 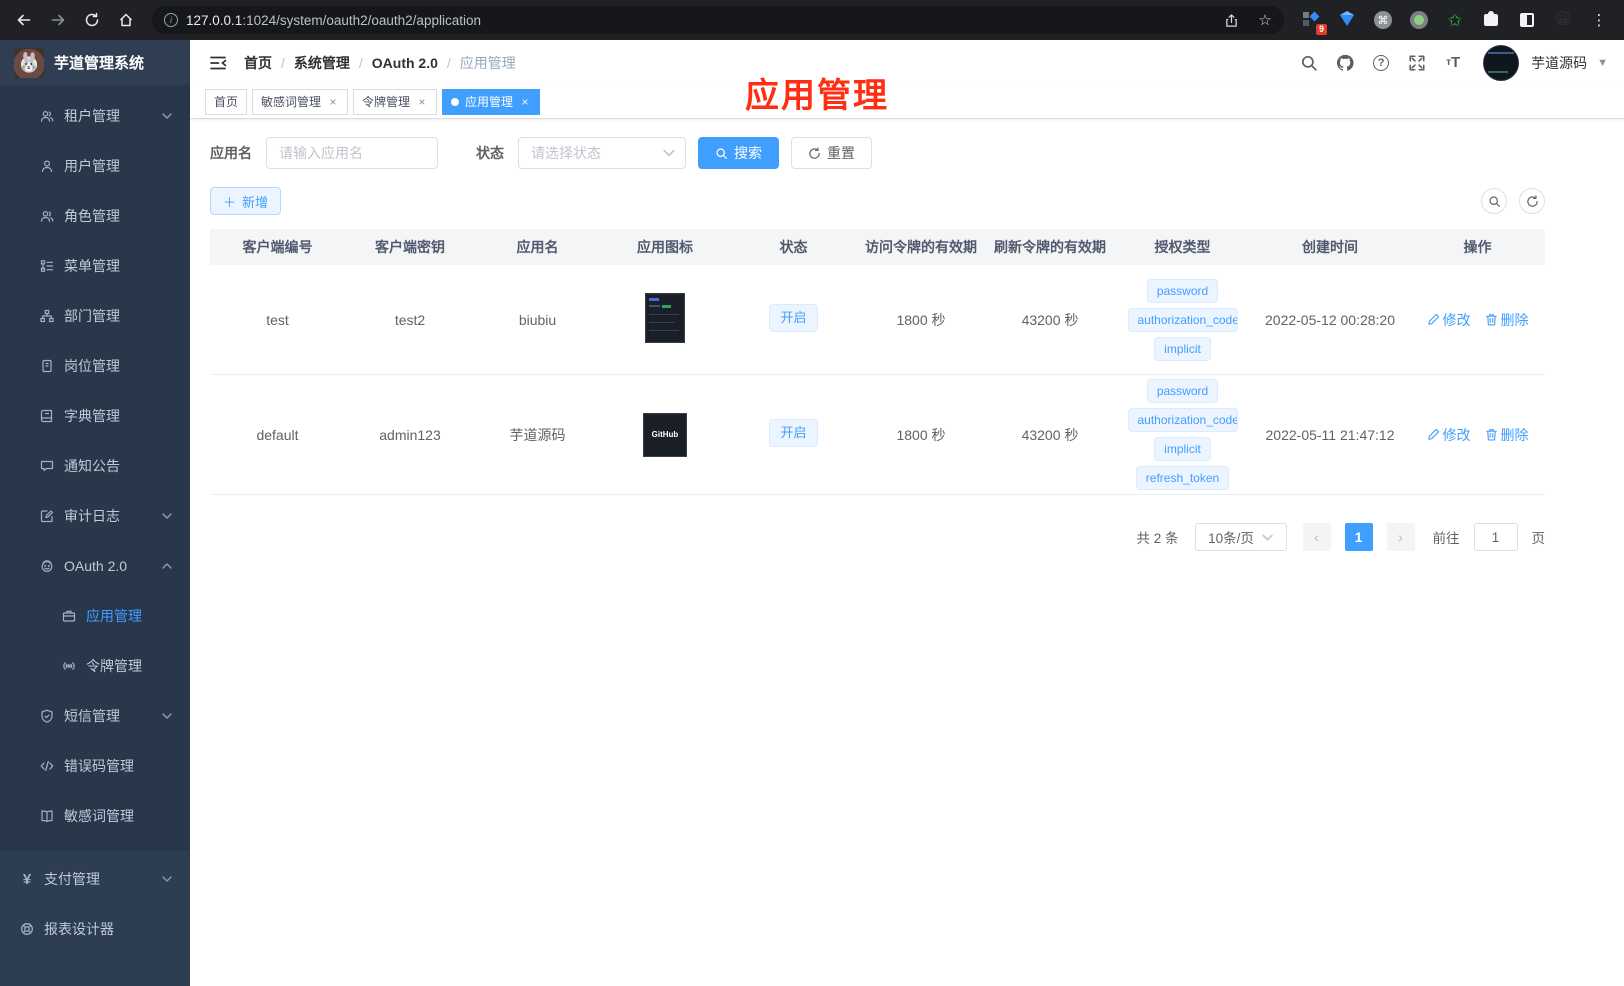 I want to click on bookmark-star-icon: ☆, so click(x=1265, y=20).